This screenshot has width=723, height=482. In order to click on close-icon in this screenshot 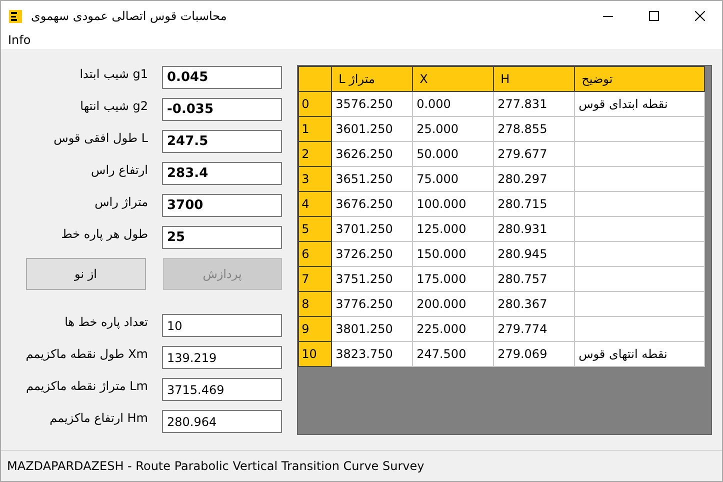, I will do `click(700, 16)`.